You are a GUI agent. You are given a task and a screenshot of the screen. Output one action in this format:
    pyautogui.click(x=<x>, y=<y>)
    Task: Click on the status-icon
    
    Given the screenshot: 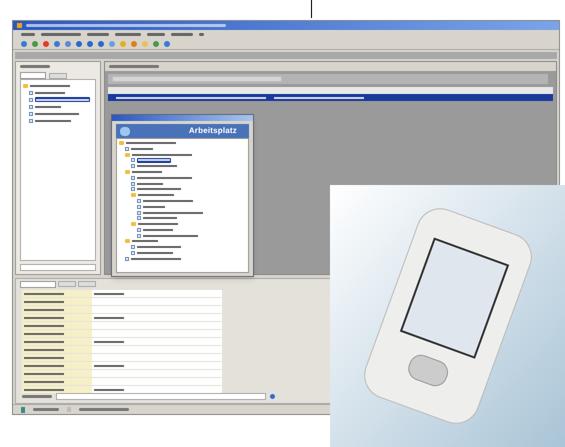 What is the action you would take?
    pyautogui.click(x=23, y=409)
    